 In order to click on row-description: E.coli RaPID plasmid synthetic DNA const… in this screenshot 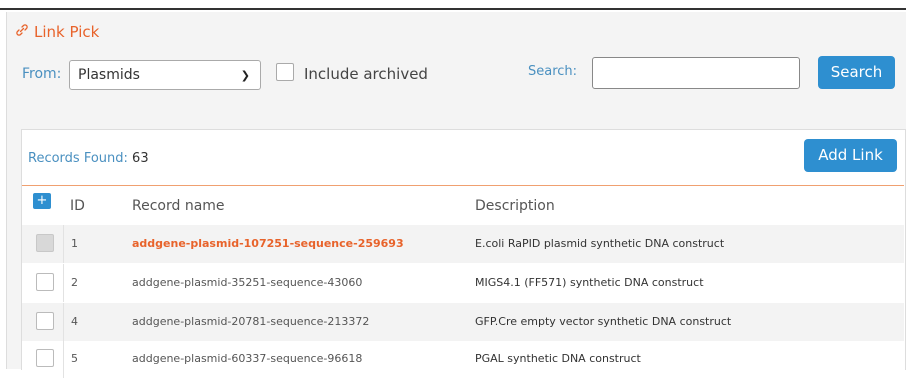, I will do `click(600, 243)`.